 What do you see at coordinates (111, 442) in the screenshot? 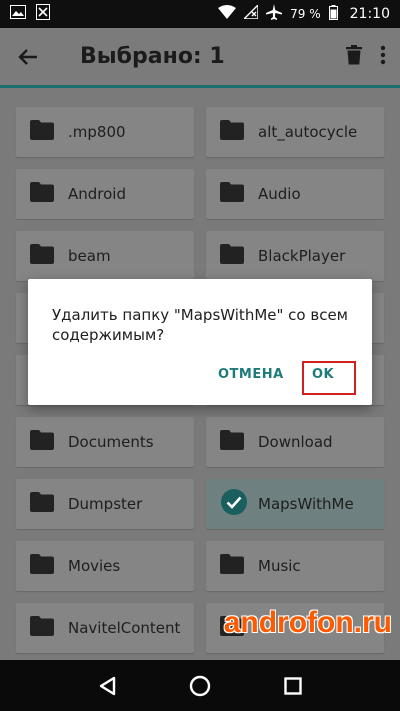
I see `folder-name: Documents` at bounding box center [111, 442].